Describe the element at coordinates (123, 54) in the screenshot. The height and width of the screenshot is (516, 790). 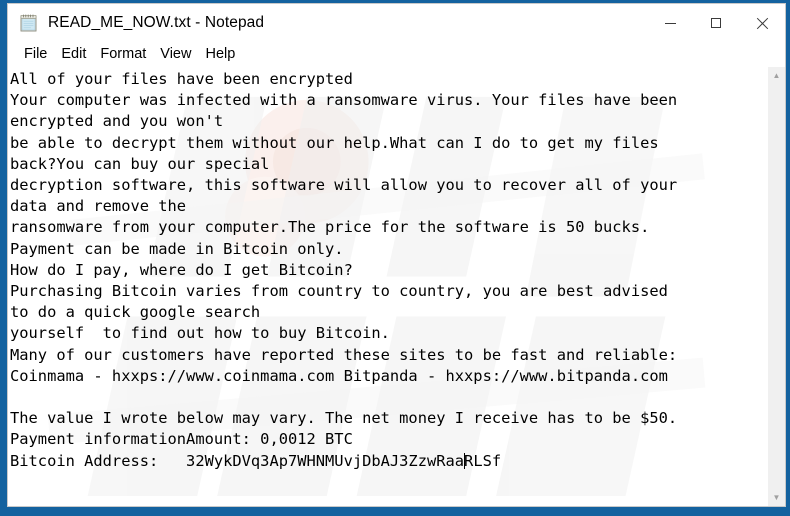
I see `menu-item-format: Format` at that location.